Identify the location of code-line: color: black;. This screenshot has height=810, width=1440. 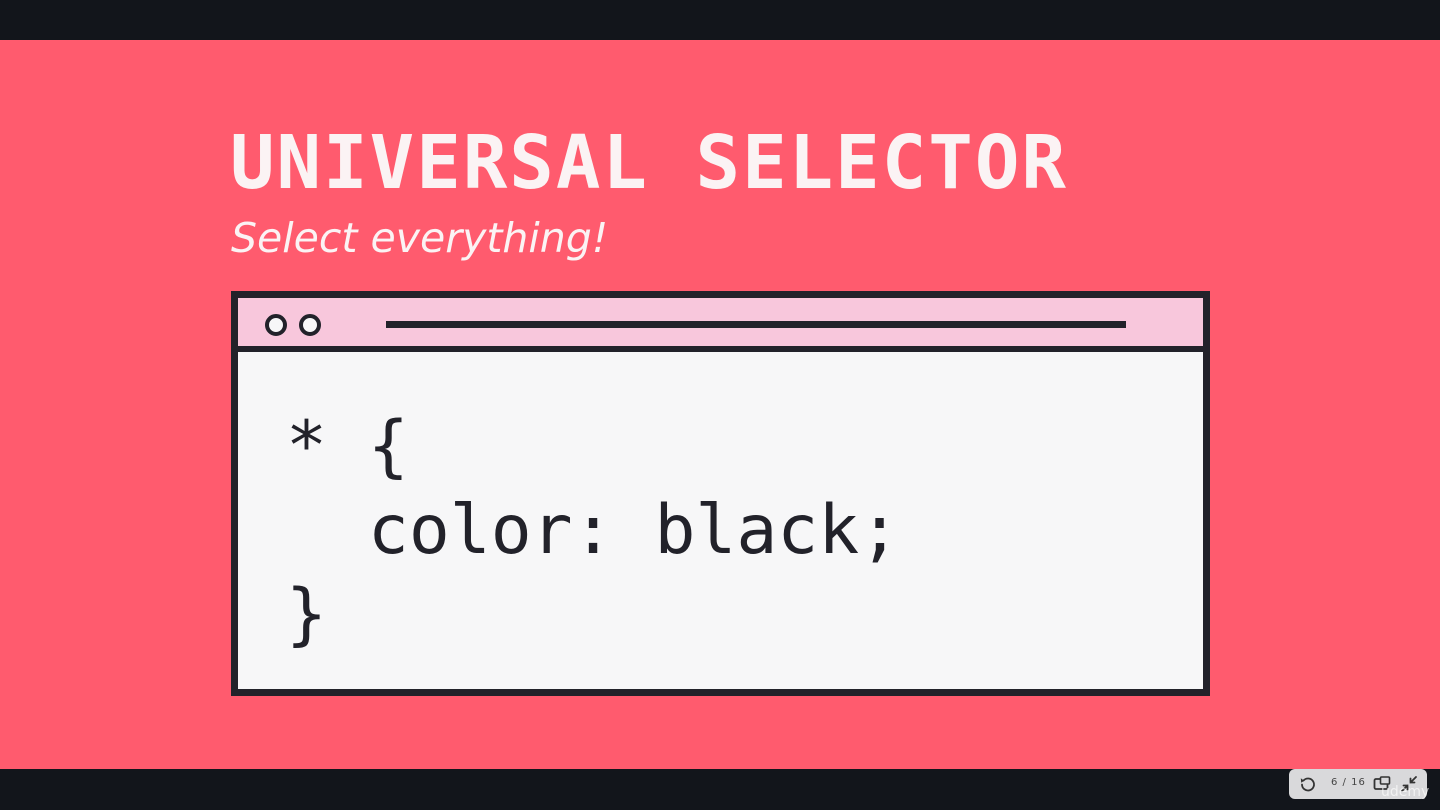
(593, 530).